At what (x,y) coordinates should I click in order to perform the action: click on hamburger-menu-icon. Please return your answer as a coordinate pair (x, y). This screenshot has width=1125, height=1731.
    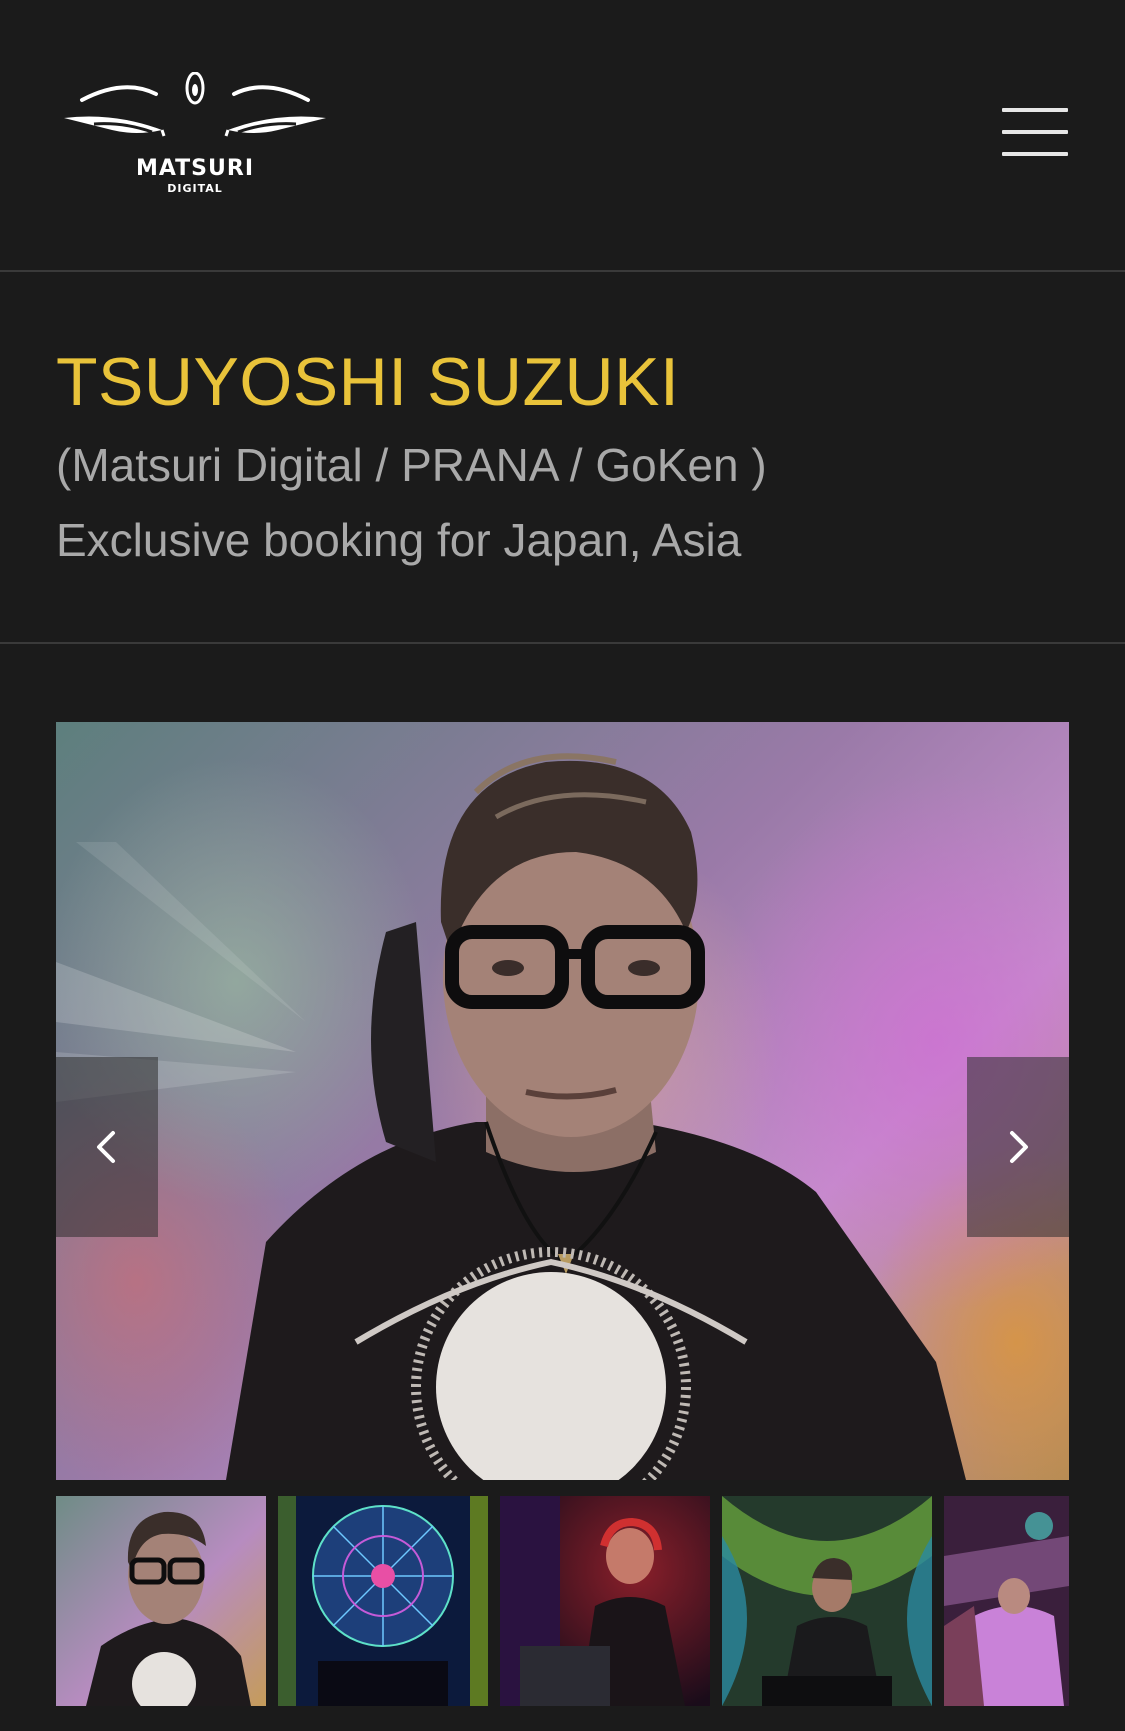
    Looking at the image, I should click on (1032, 134).